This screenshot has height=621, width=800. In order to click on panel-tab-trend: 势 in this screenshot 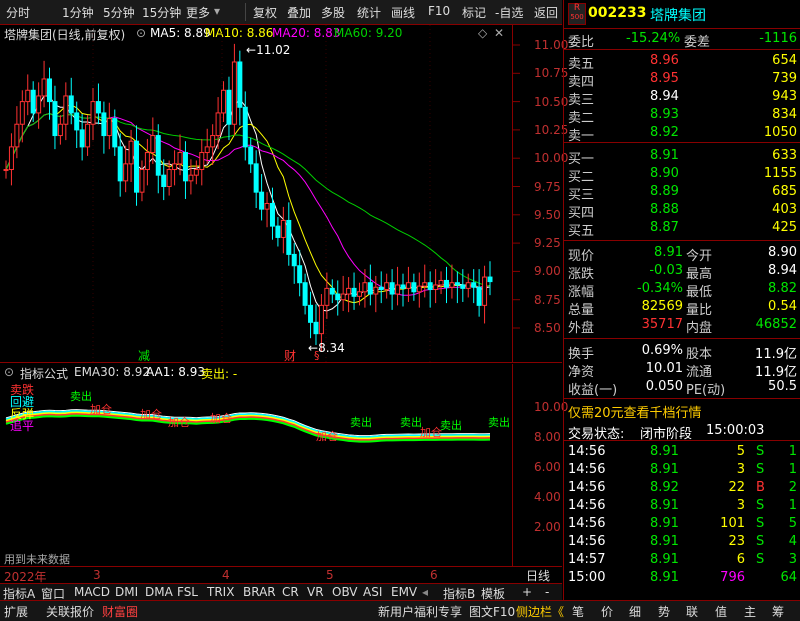, I will do `click(664, 611)`.